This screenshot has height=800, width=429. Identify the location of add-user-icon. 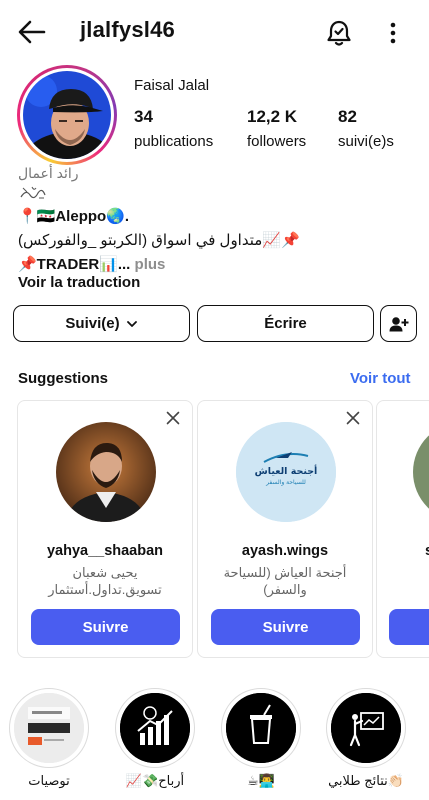
(398, 323).